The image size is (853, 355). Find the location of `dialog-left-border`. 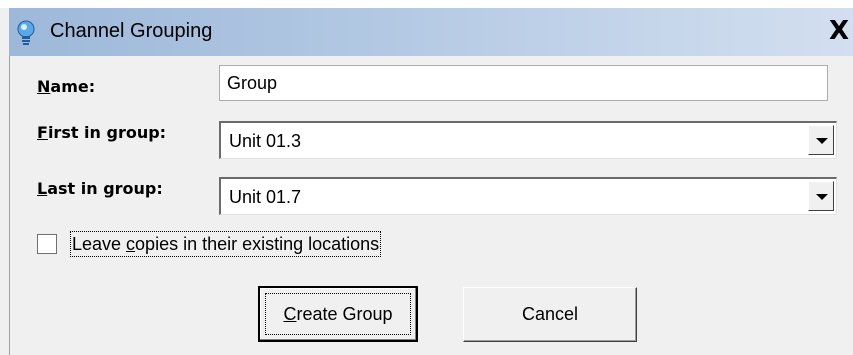

dialog-left-border is located at coordinates (9, 205).